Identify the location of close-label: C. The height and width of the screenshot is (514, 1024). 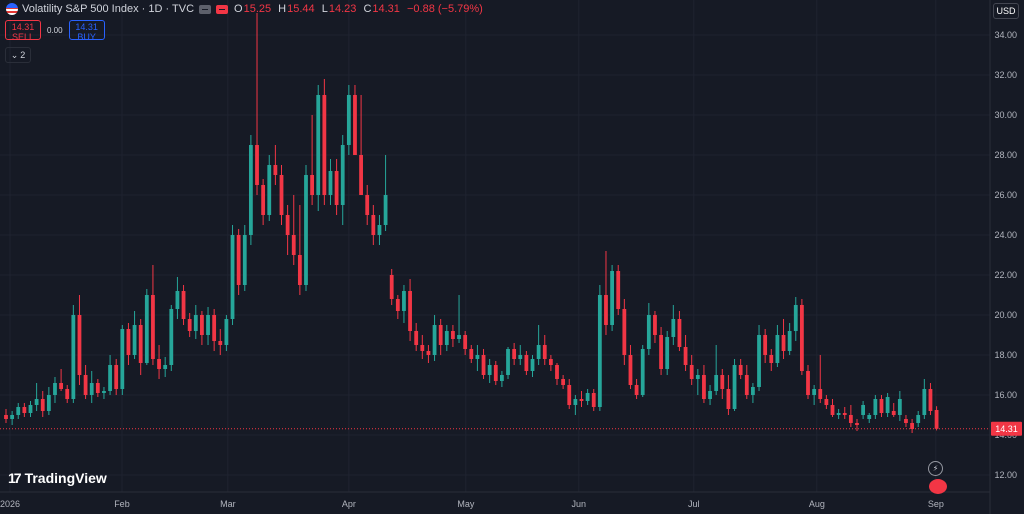
(367, 9).